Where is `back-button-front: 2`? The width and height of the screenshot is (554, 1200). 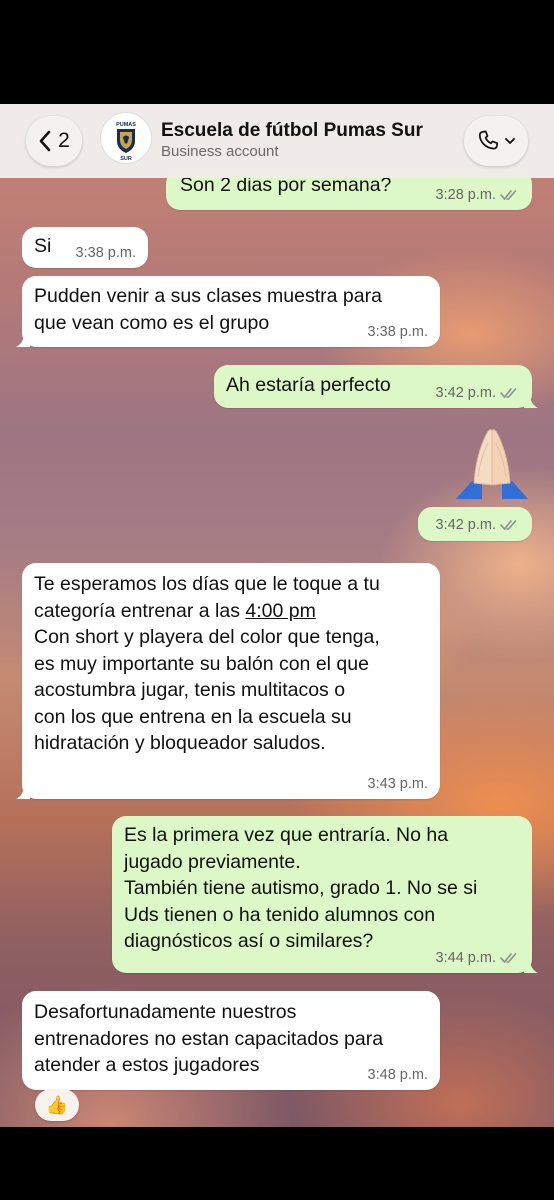 back-button-front: 2 is located at coordinates (54, 141).